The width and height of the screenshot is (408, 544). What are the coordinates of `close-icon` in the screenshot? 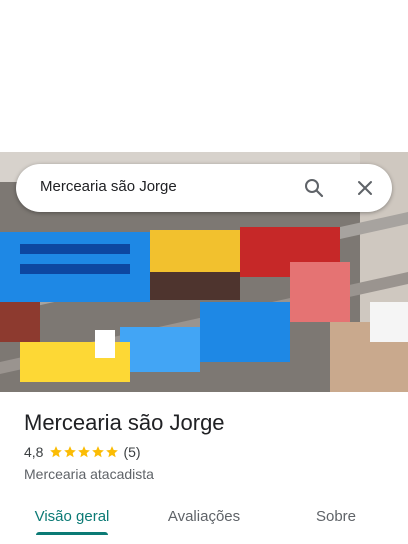 It's located at (365, 188).